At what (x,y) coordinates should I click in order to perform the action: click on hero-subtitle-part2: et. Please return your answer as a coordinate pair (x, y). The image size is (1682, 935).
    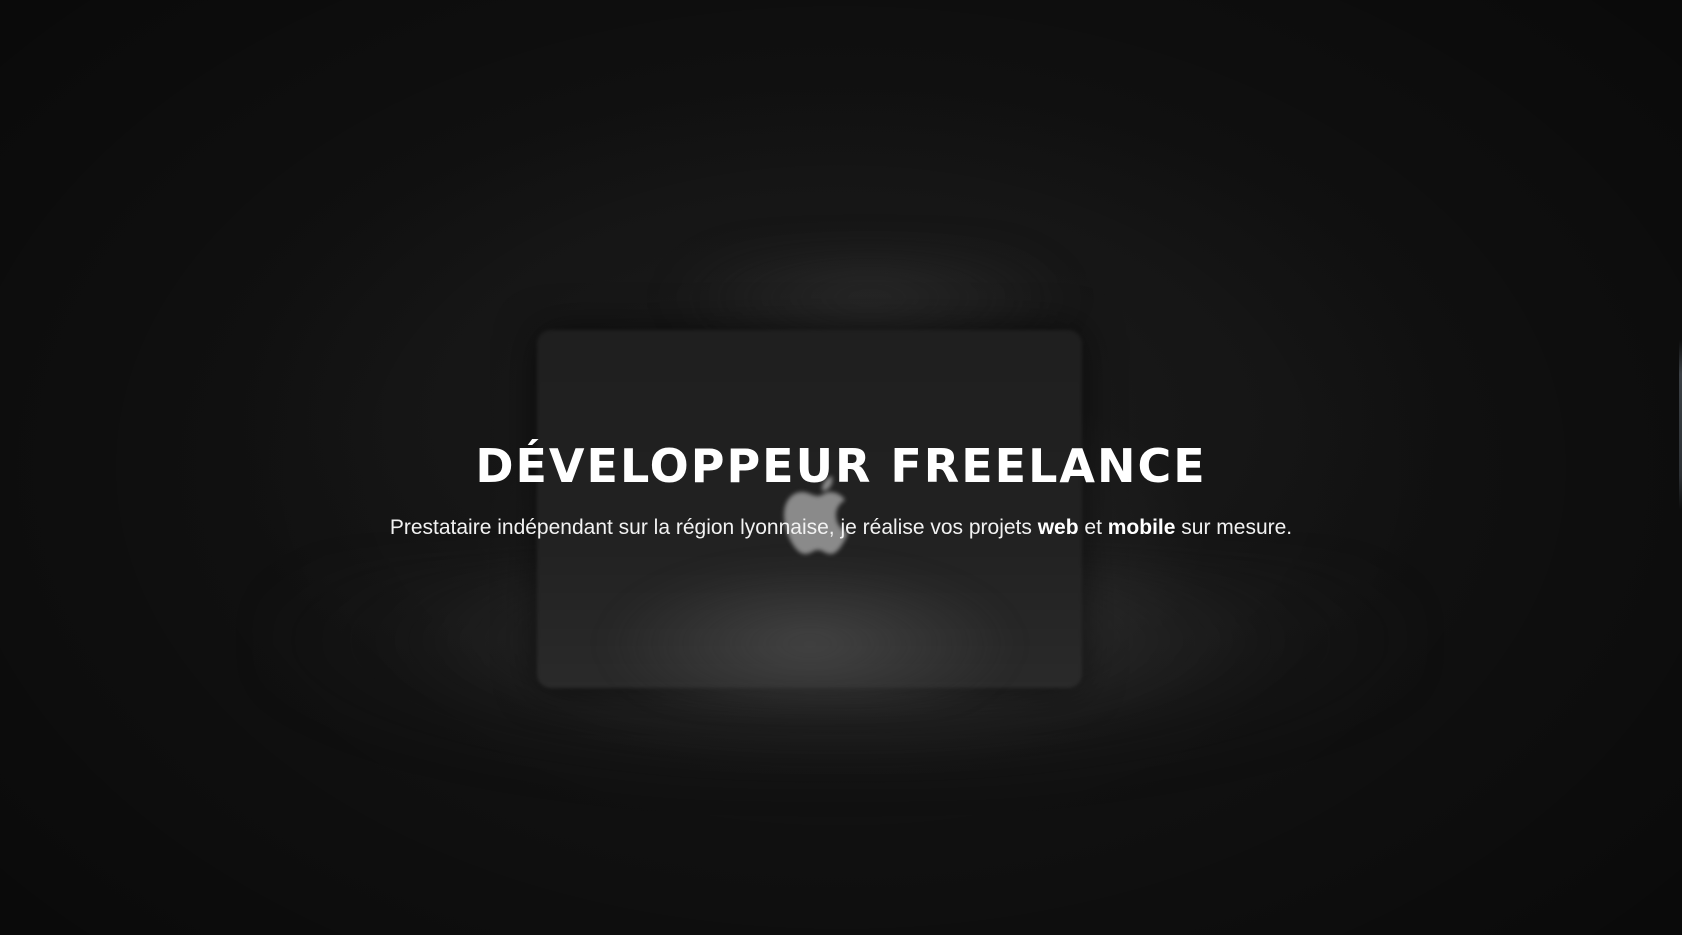
    Looking at the image, I should click on (1093, 527).